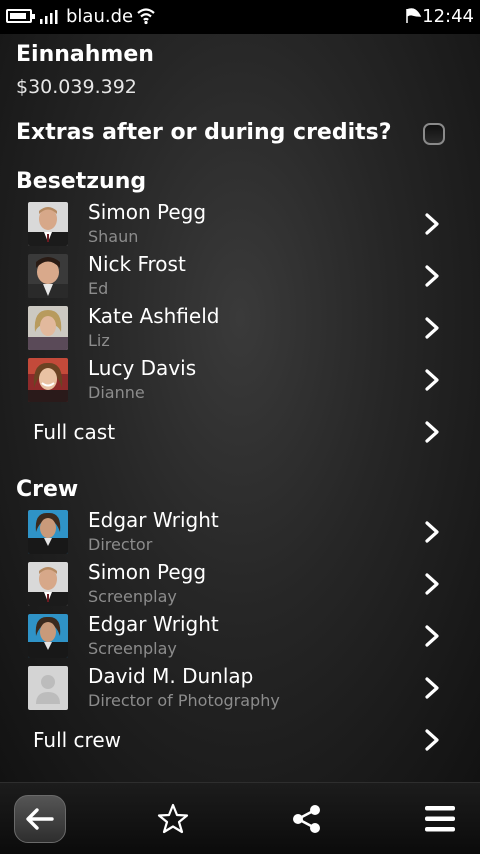  What do you see at coordinates (171, 676) in the screenshot?
I see `crew-name: David M. Dunlap` at bounding box center [171, 676].